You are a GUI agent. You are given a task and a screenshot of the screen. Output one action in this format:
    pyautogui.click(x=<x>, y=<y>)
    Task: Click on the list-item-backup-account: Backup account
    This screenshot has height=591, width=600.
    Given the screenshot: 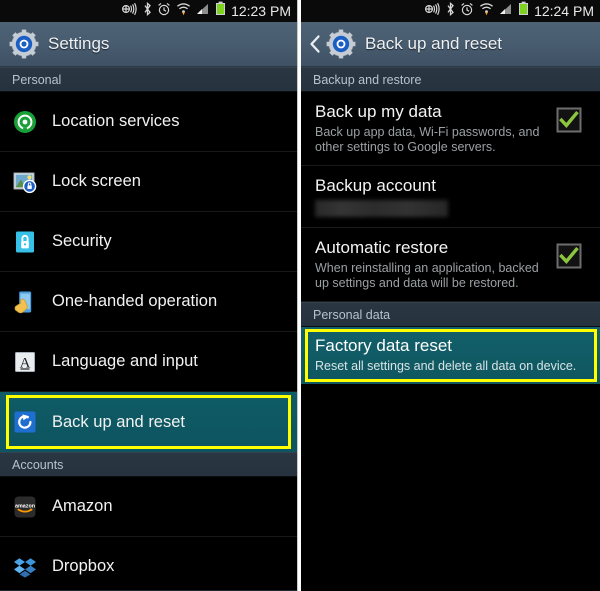 What is the action you would take?
    pyautogui.click(x=450, y=197)
    